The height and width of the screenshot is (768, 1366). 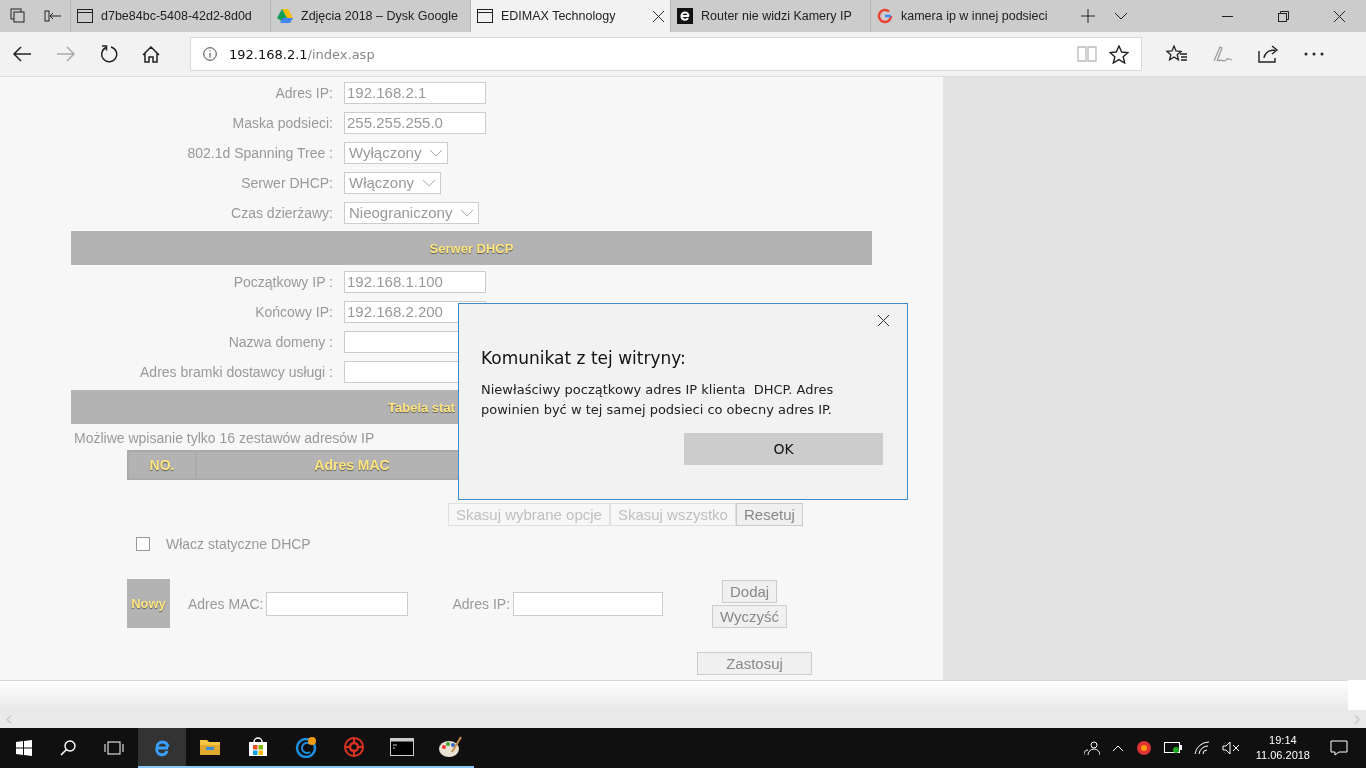 I want to click on mac-input-field, so click(x=337, y=603).